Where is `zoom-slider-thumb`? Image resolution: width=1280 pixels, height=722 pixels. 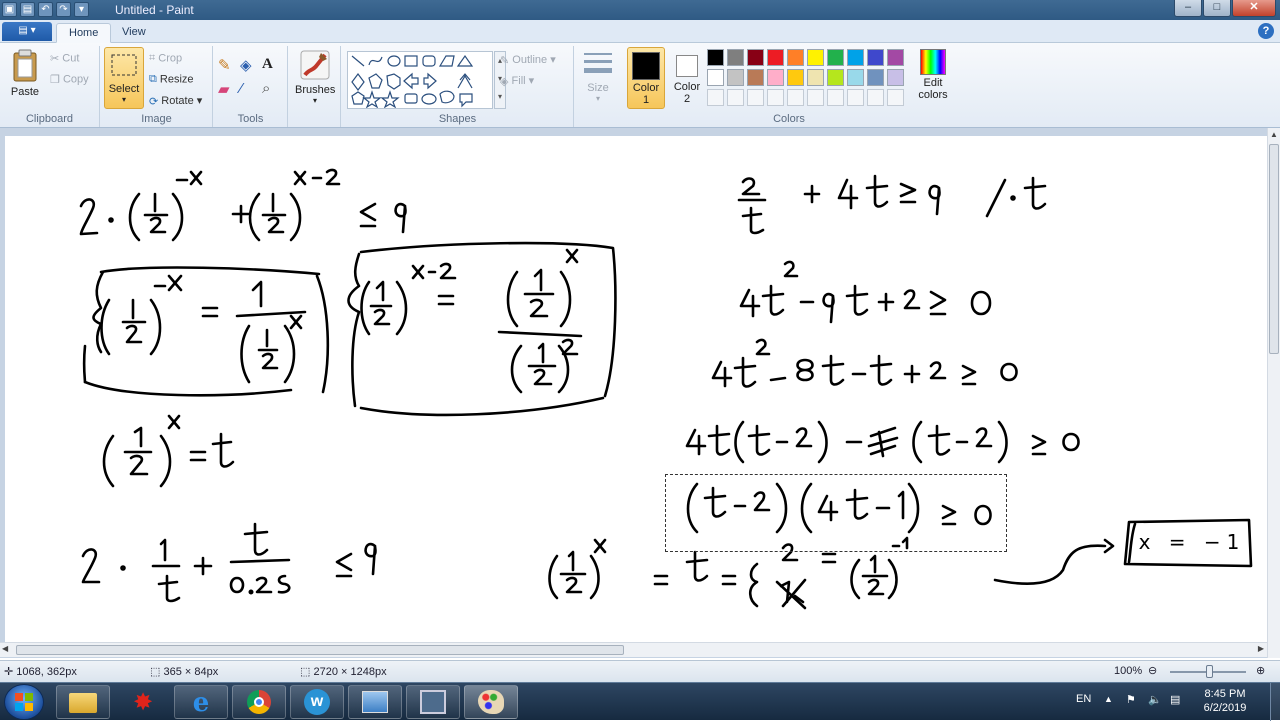
zoom-slider-thumb is located at coordinates (1209, 671).